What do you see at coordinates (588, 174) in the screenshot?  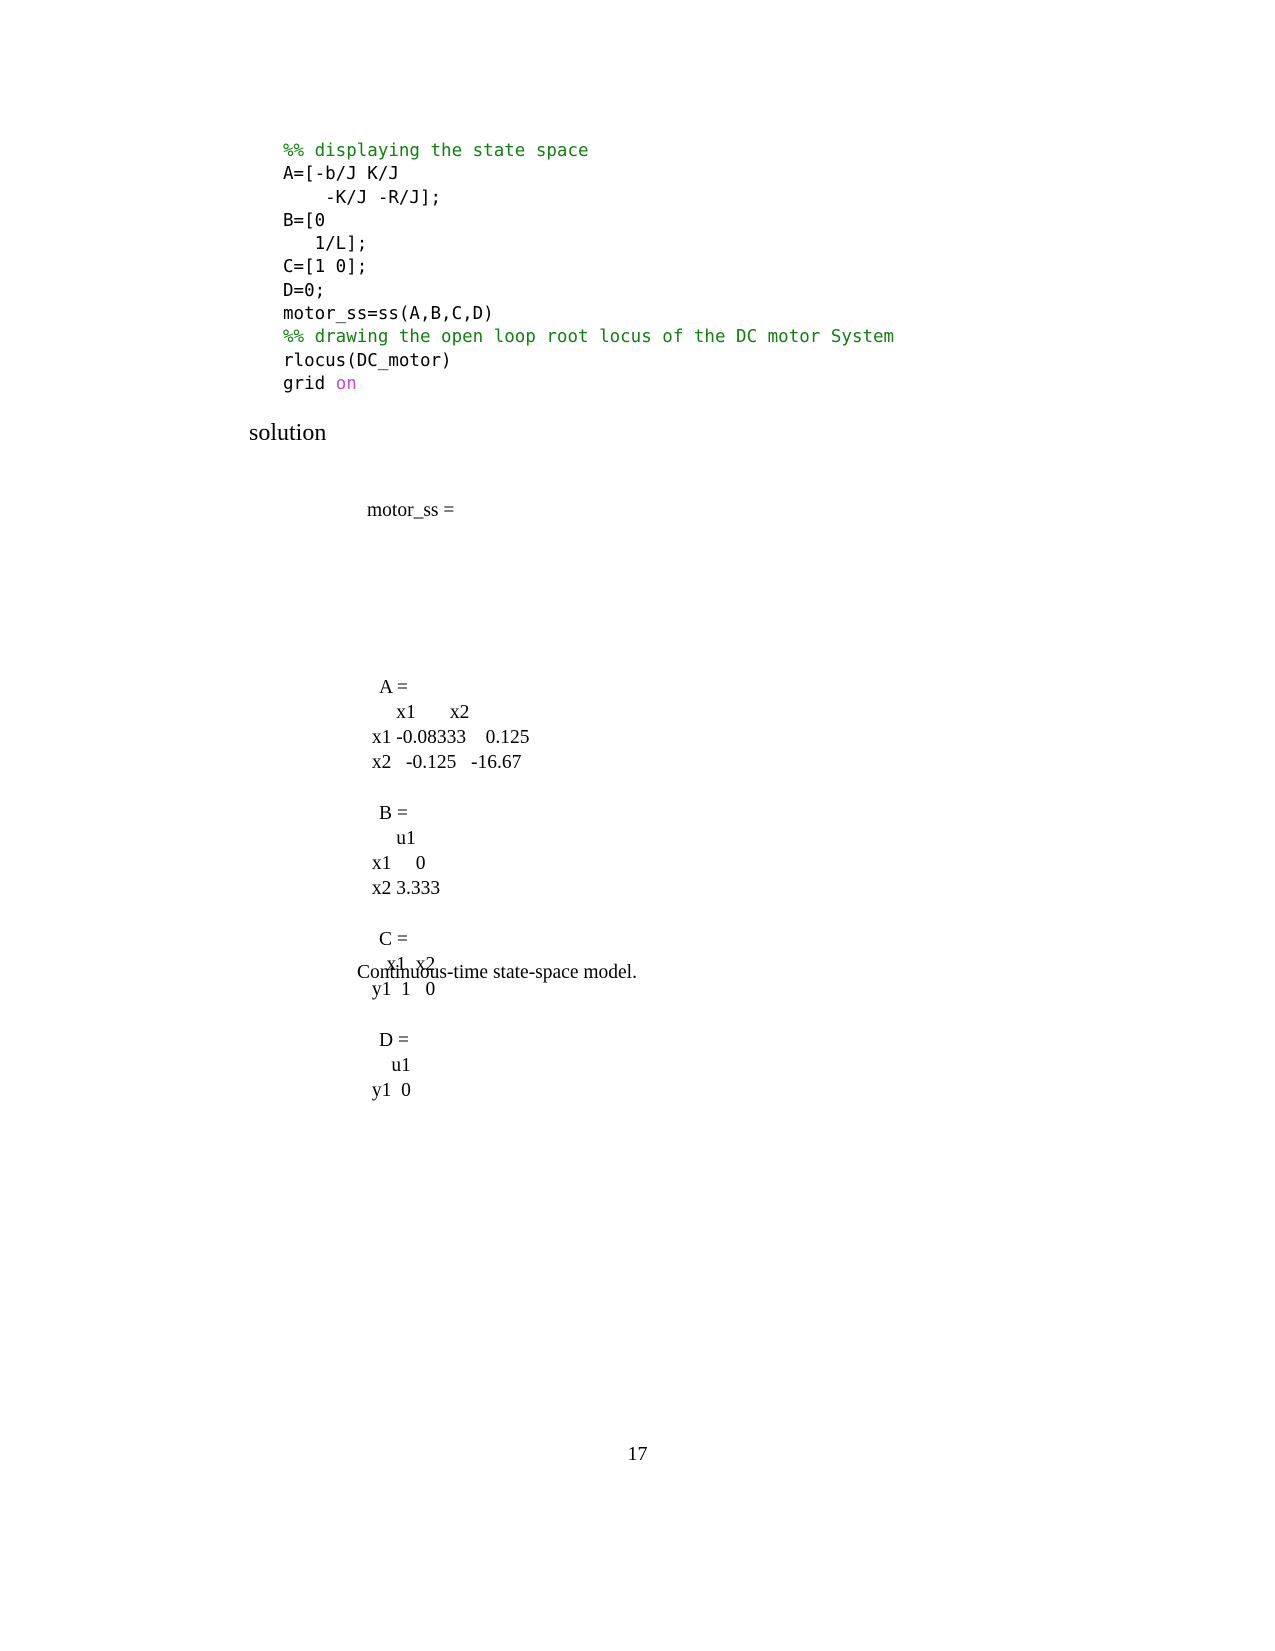 I see `code-line-2: A=[-b/J K/J` at bounding box center [588, 174].